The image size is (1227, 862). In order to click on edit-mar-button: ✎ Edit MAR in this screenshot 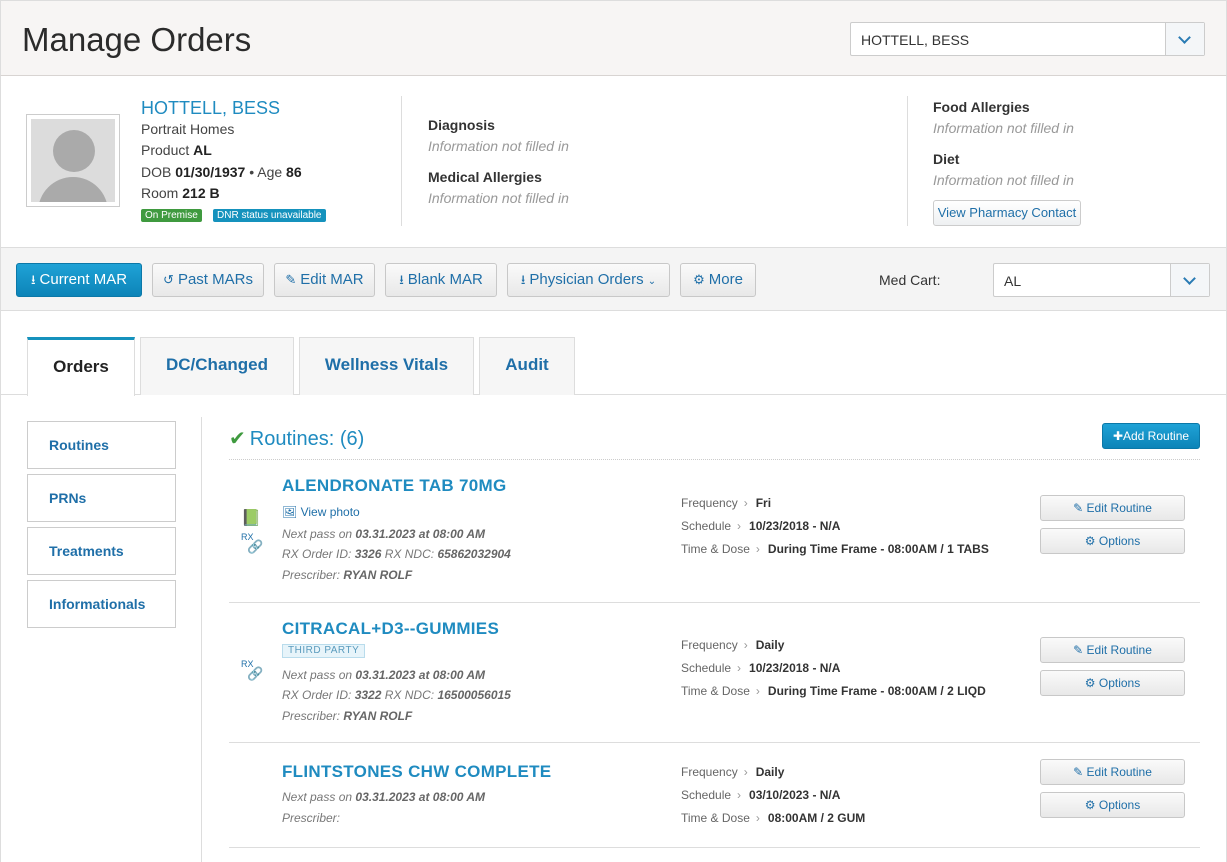, I will do `click(324, 280)`.